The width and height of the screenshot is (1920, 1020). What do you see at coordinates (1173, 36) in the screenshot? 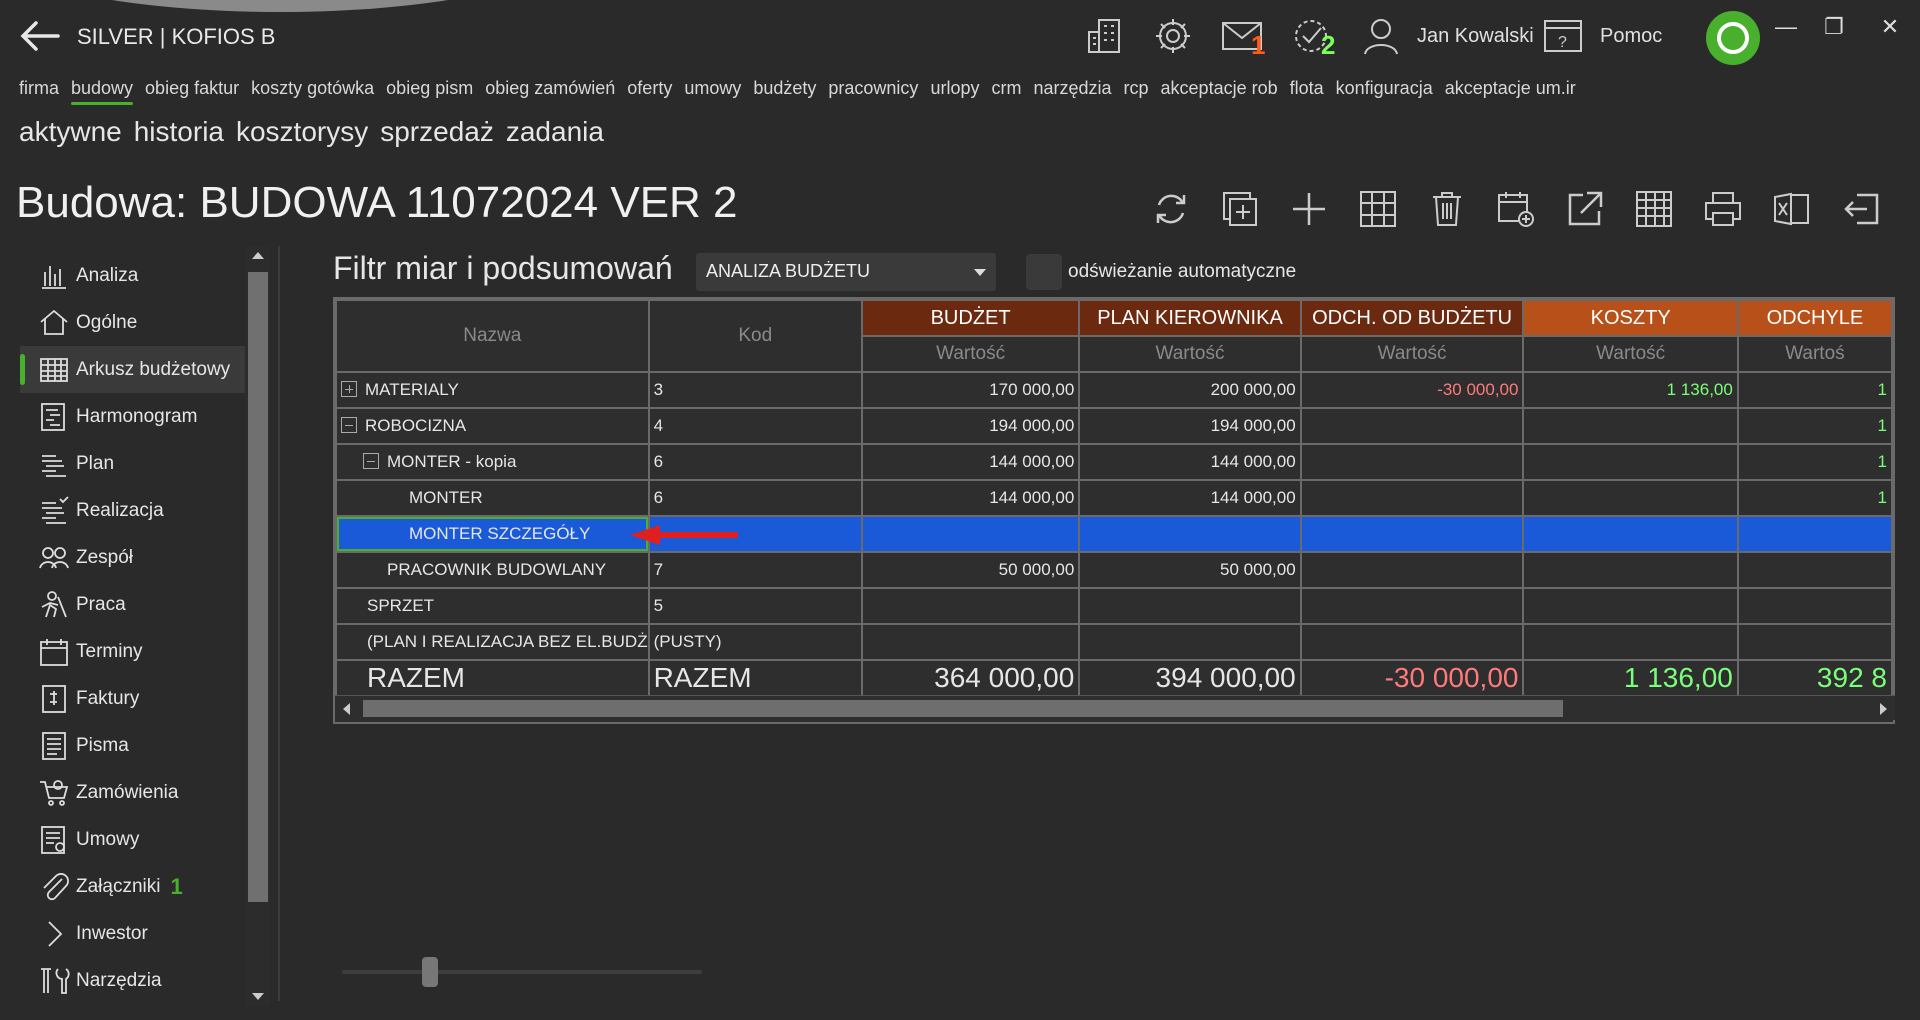
I see `gear-icon` at bounding box center [1173, 36].